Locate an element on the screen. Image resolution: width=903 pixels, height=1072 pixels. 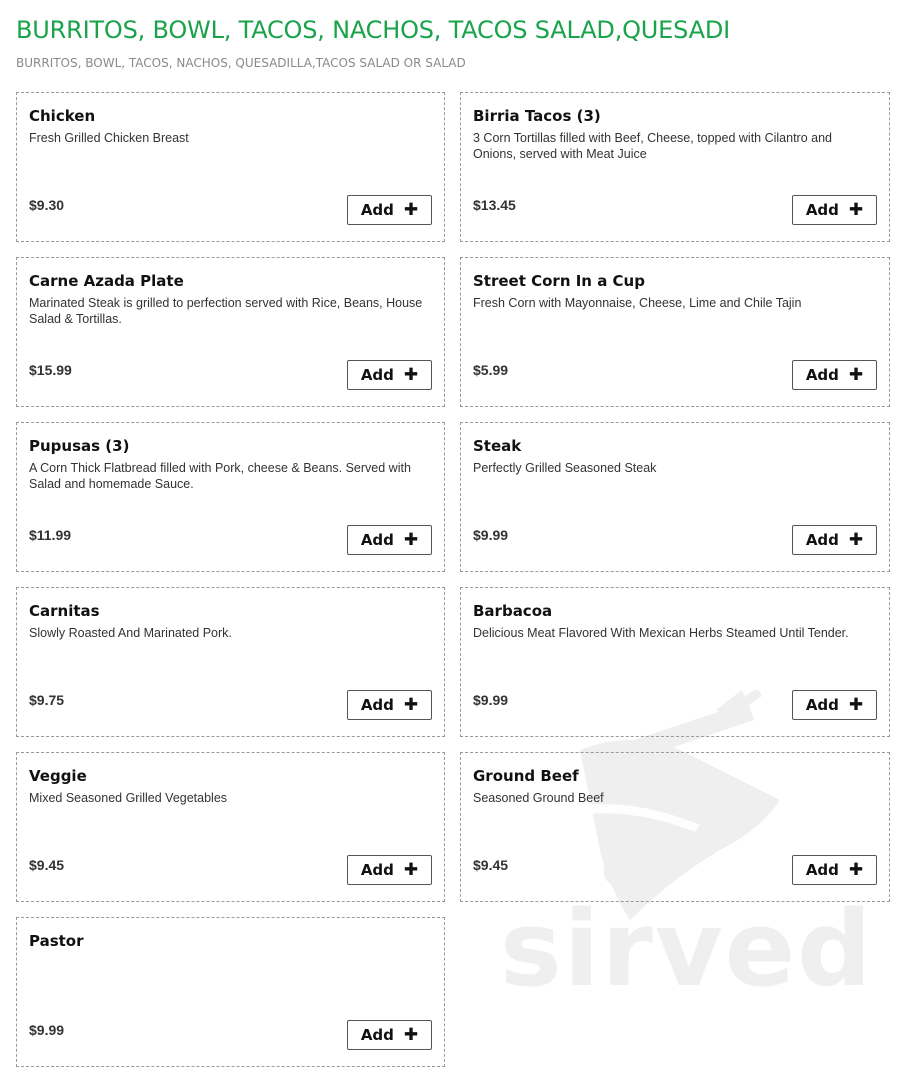
menu-item-name: Carne Azada Plate is located at coordinates (106, 281).